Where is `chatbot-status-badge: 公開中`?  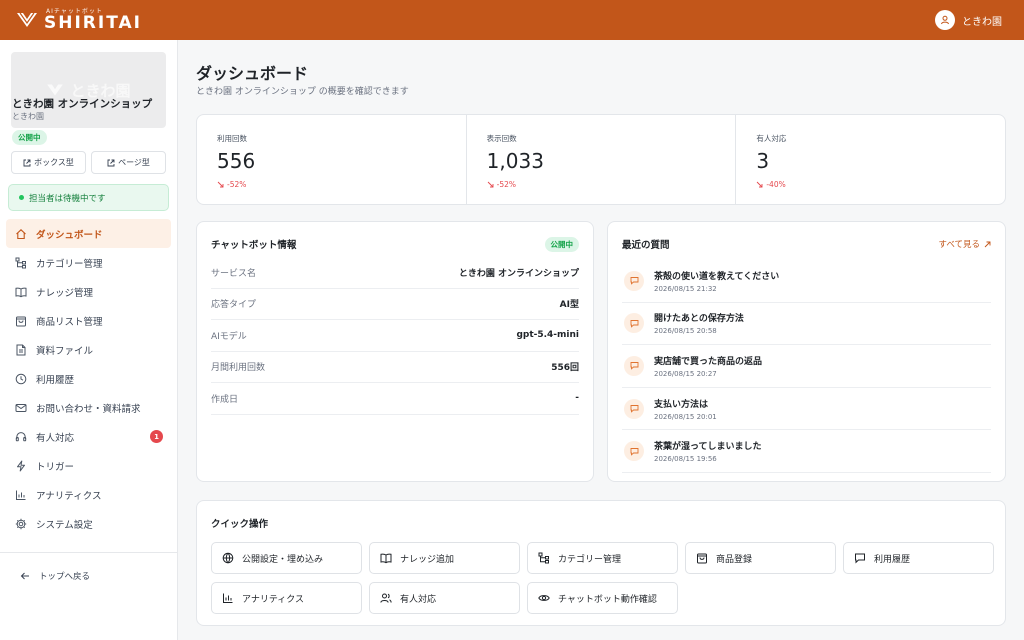 chatbot-status-badge: 公開中 is located at coordinates (561, 244).